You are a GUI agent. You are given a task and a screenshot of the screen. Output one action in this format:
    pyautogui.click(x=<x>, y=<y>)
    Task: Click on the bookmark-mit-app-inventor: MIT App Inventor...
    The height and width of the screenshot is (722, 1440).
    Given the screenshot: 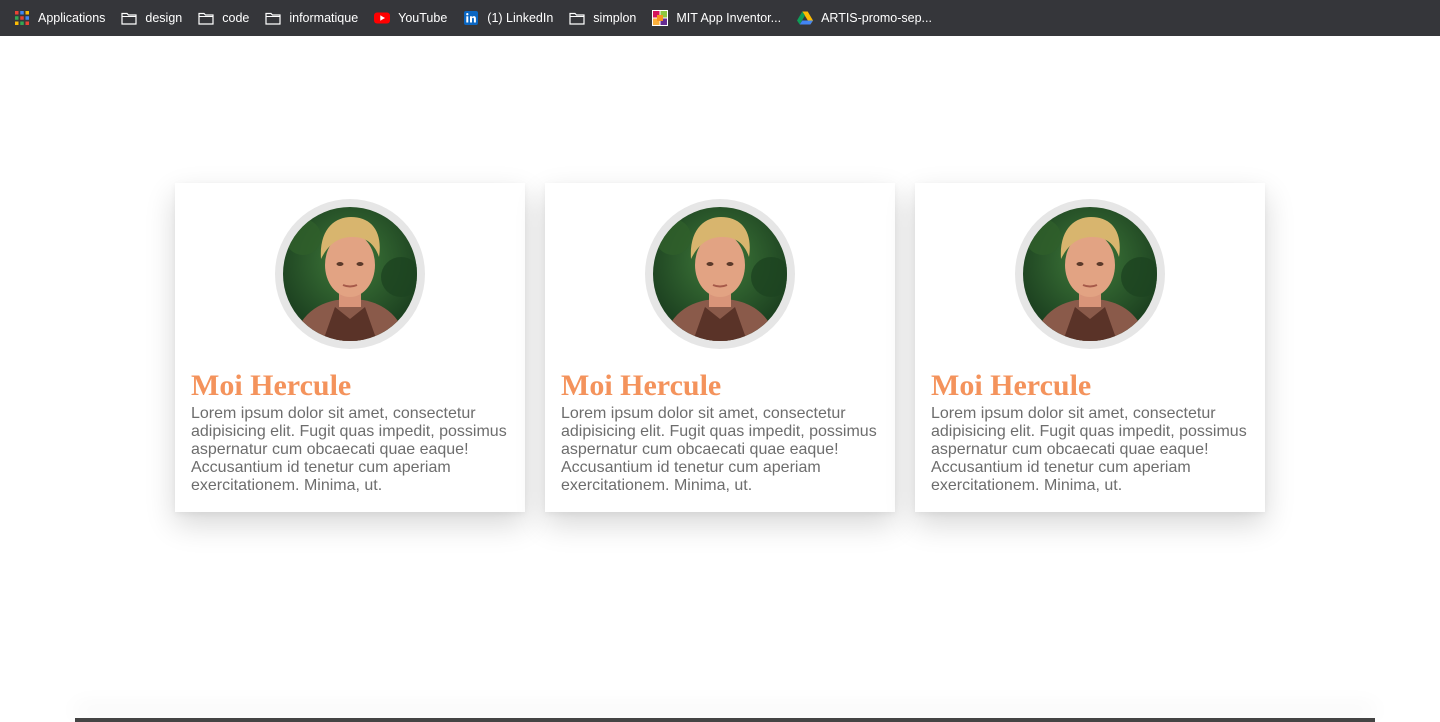 What is the action you would take?
    pyautogui.click(x=716, y=18)
    